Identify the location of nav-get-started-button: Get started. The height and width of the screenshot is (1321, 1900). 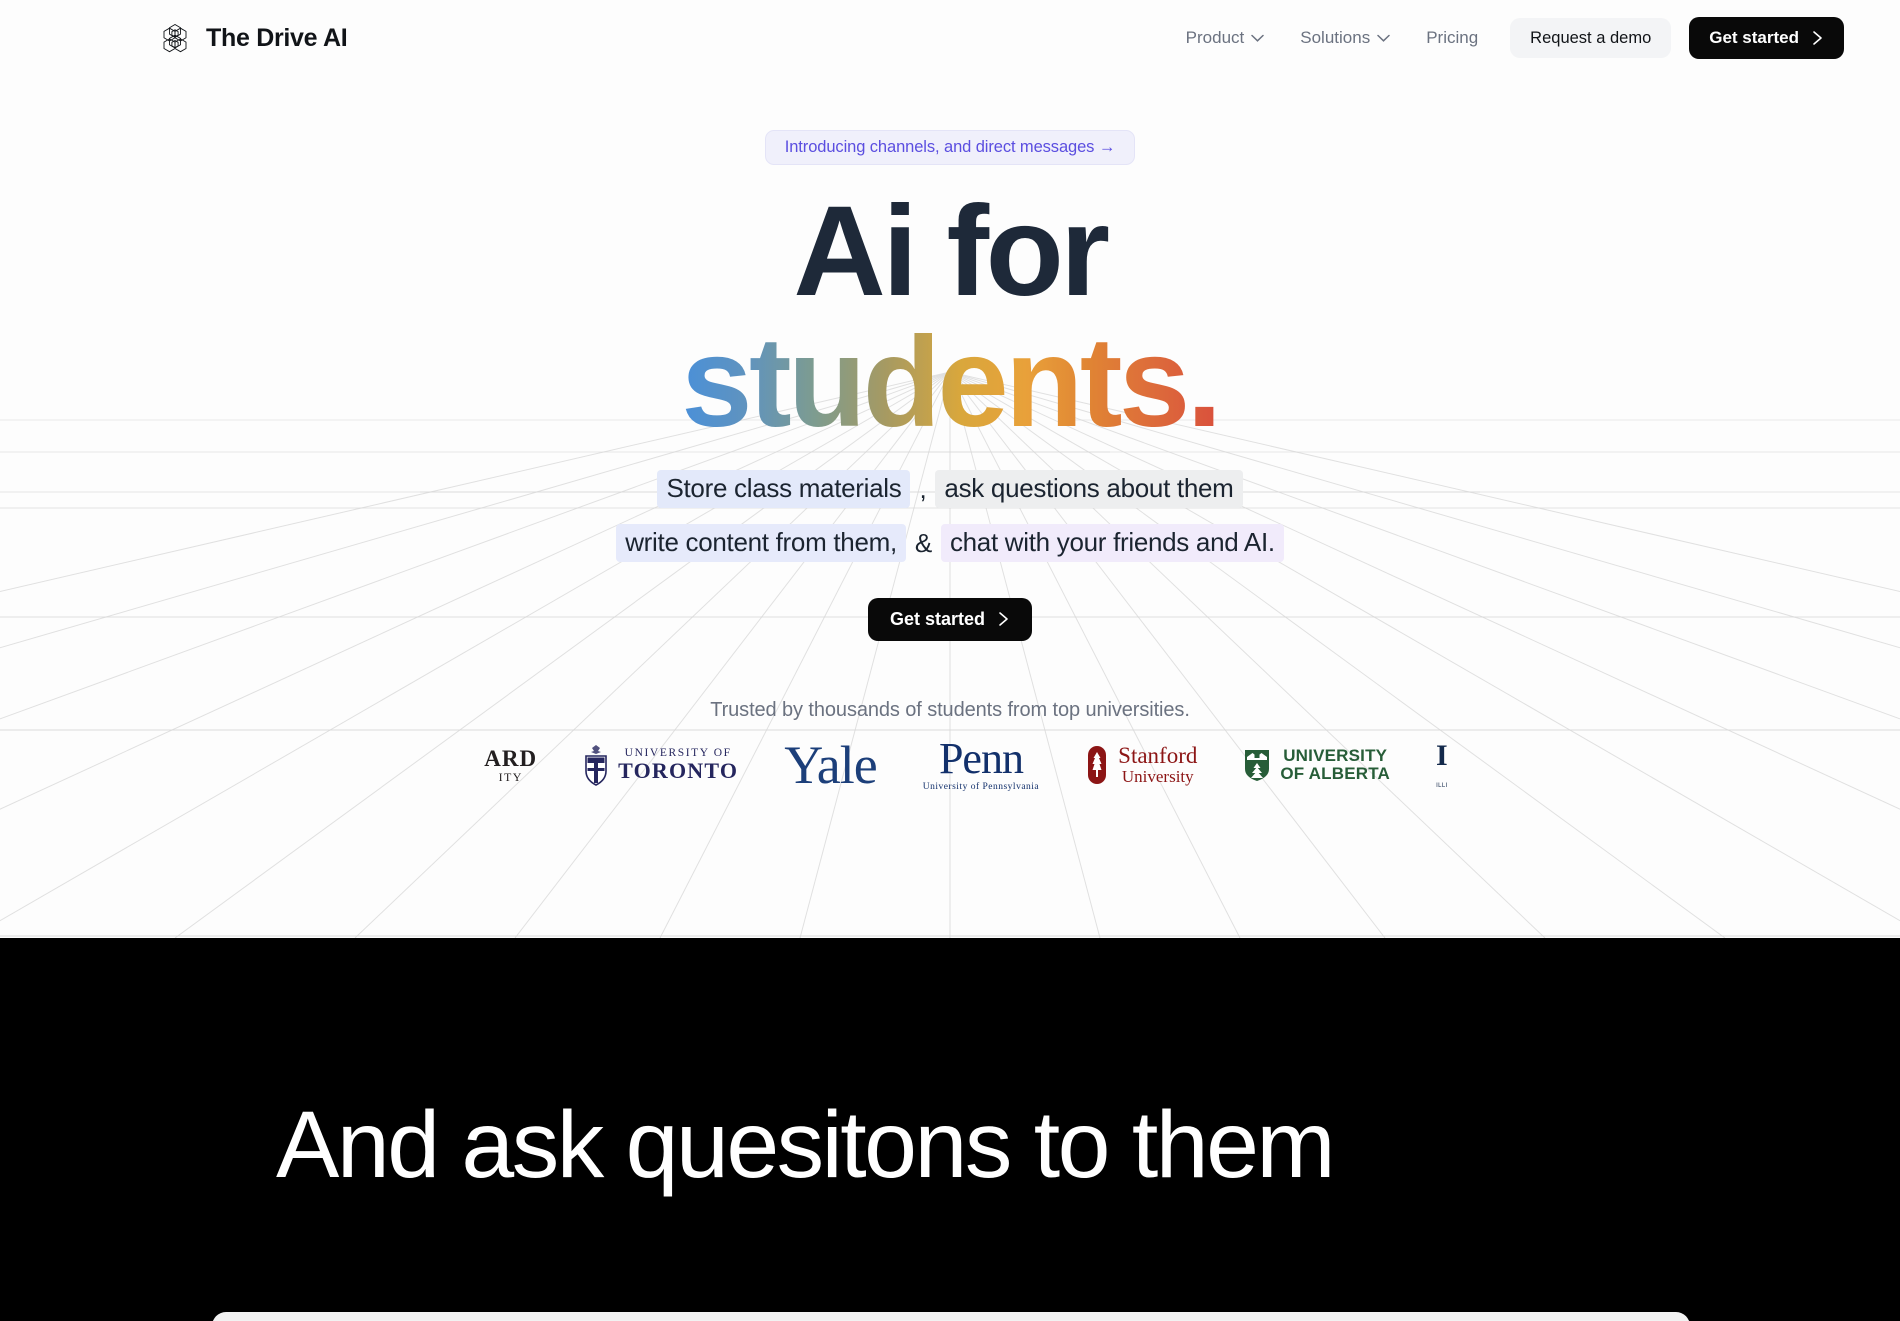
(1766, 38).